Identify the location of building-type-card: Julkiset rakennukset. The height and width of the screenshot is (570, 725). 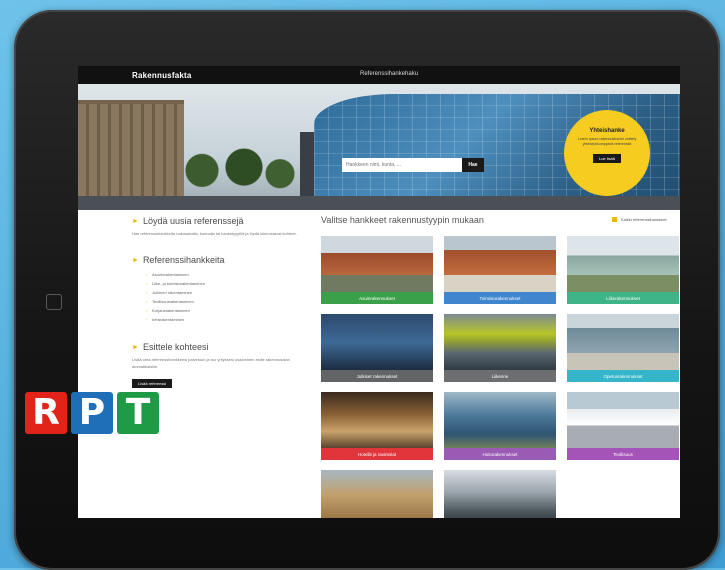
(377, 348).